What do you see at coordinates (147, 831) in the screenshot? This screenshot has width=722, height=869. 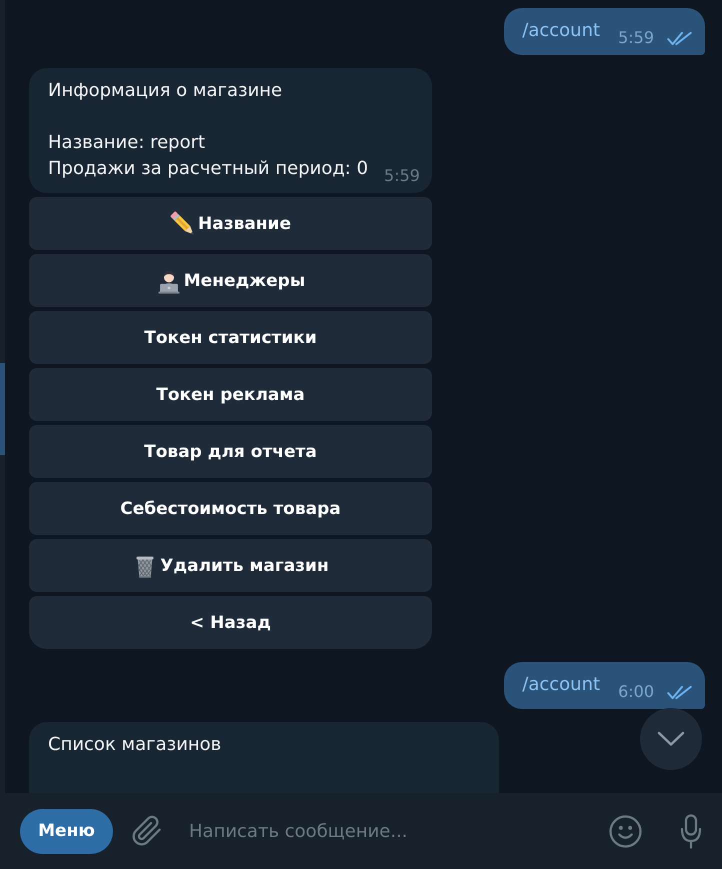 I see `paperclip-icon` at bounding box center [147, 831].